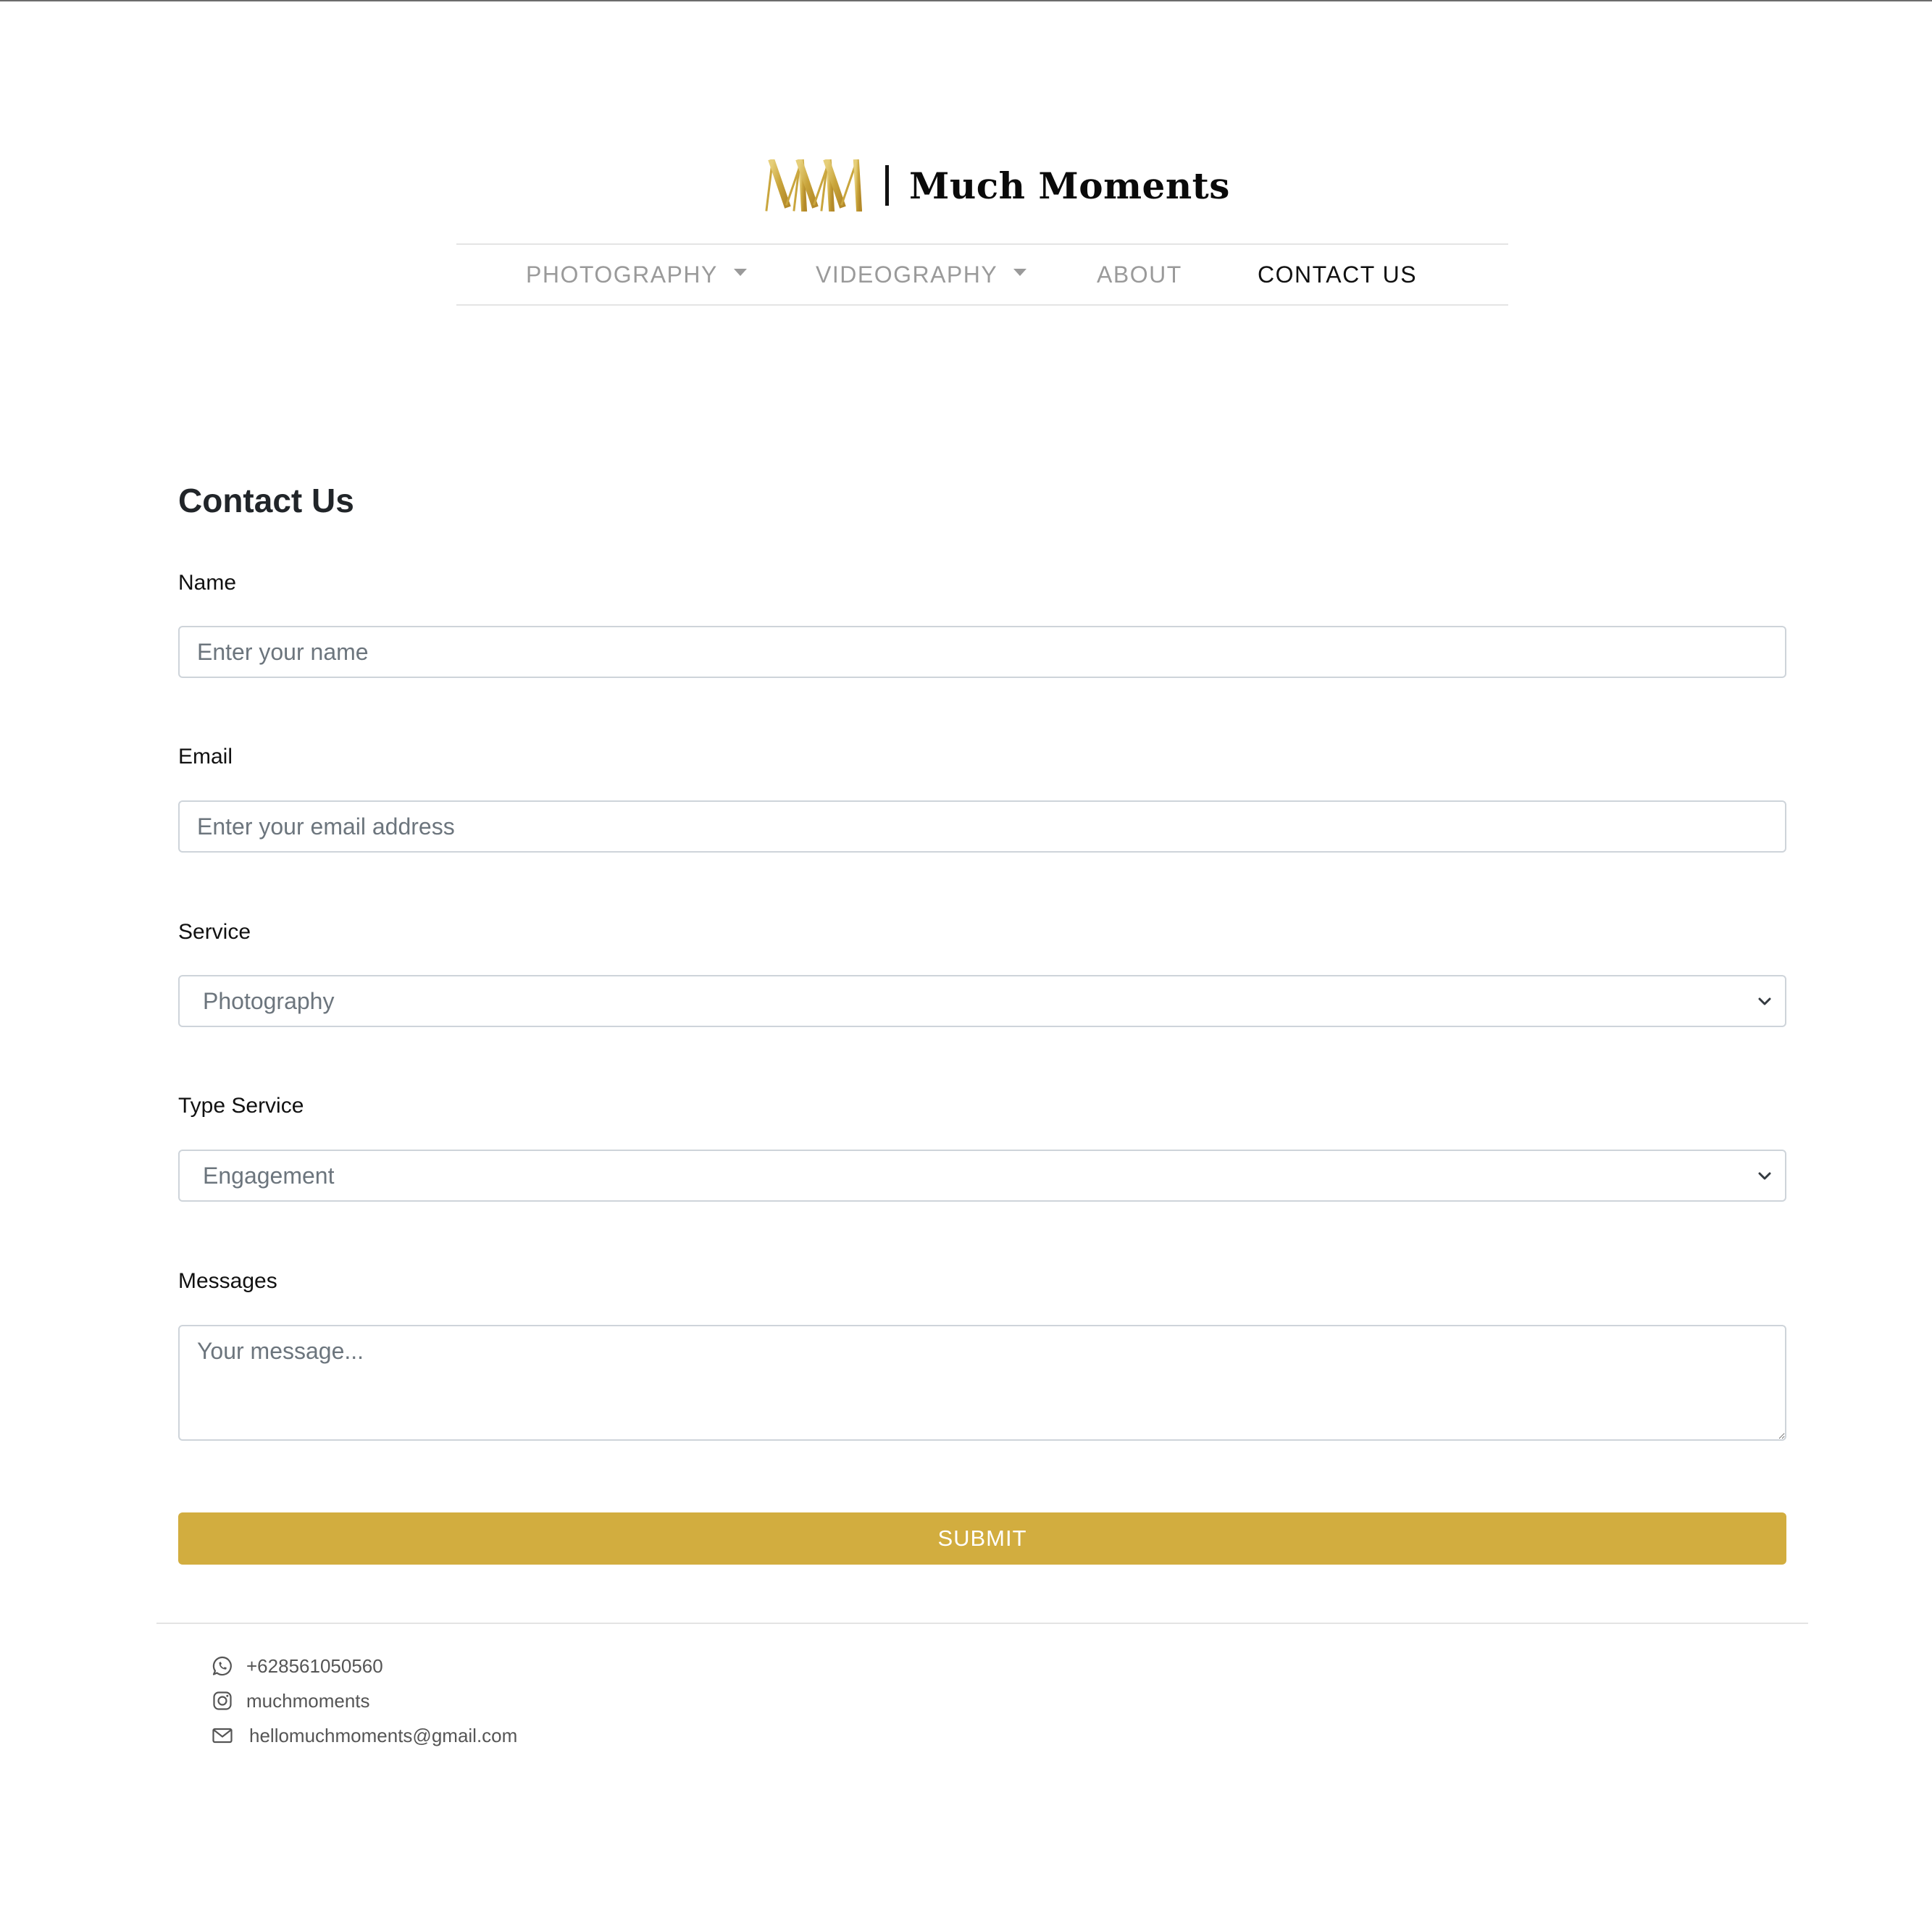 The width and height of the screenshot is (1932, 1921). Describe the element at coordinates (207, 583) in the screenshot. I see `name-label: Name` at that location.